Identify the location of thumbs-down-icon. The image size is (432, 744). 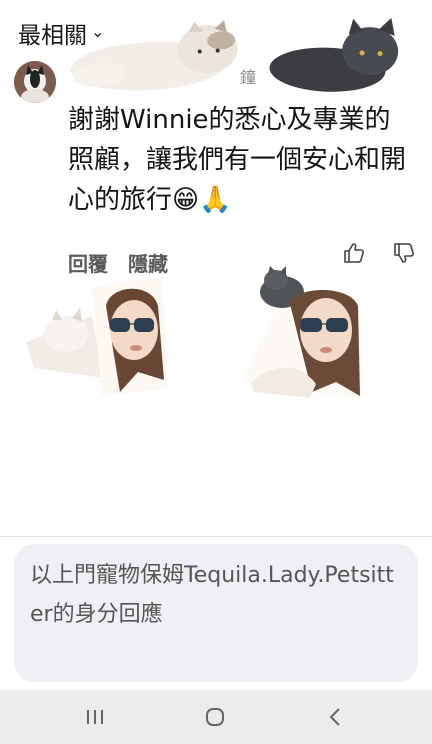
(404, 253).